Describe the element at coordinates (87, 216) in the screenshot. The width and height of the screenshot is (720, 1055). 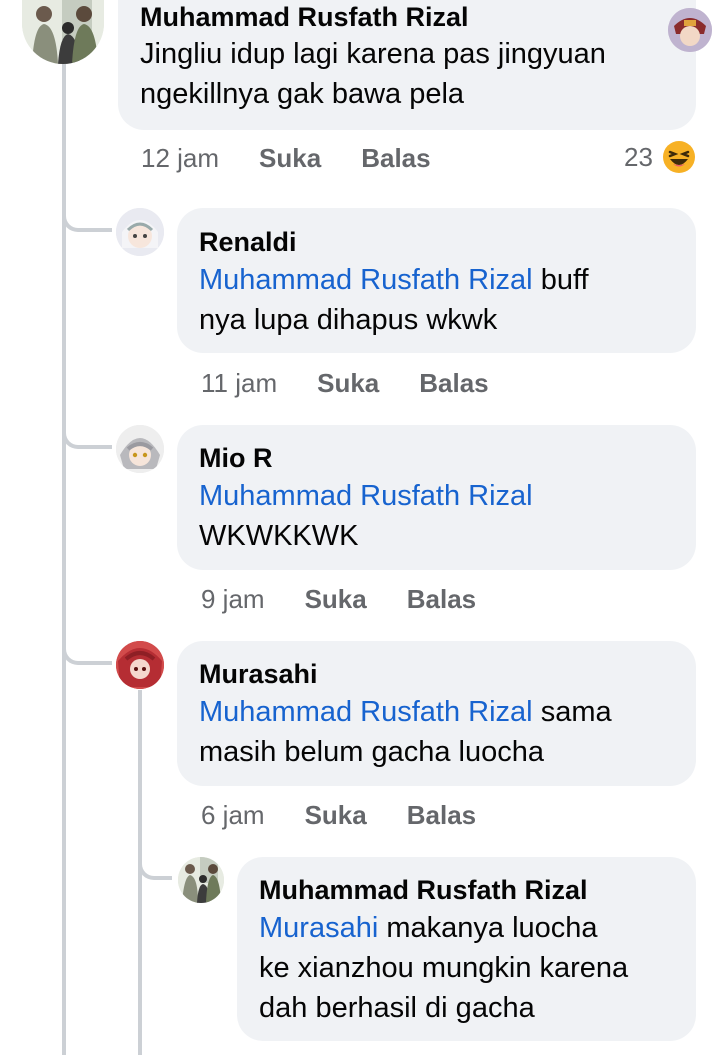
I see `thread-connector-renaldi-curve` at that location.